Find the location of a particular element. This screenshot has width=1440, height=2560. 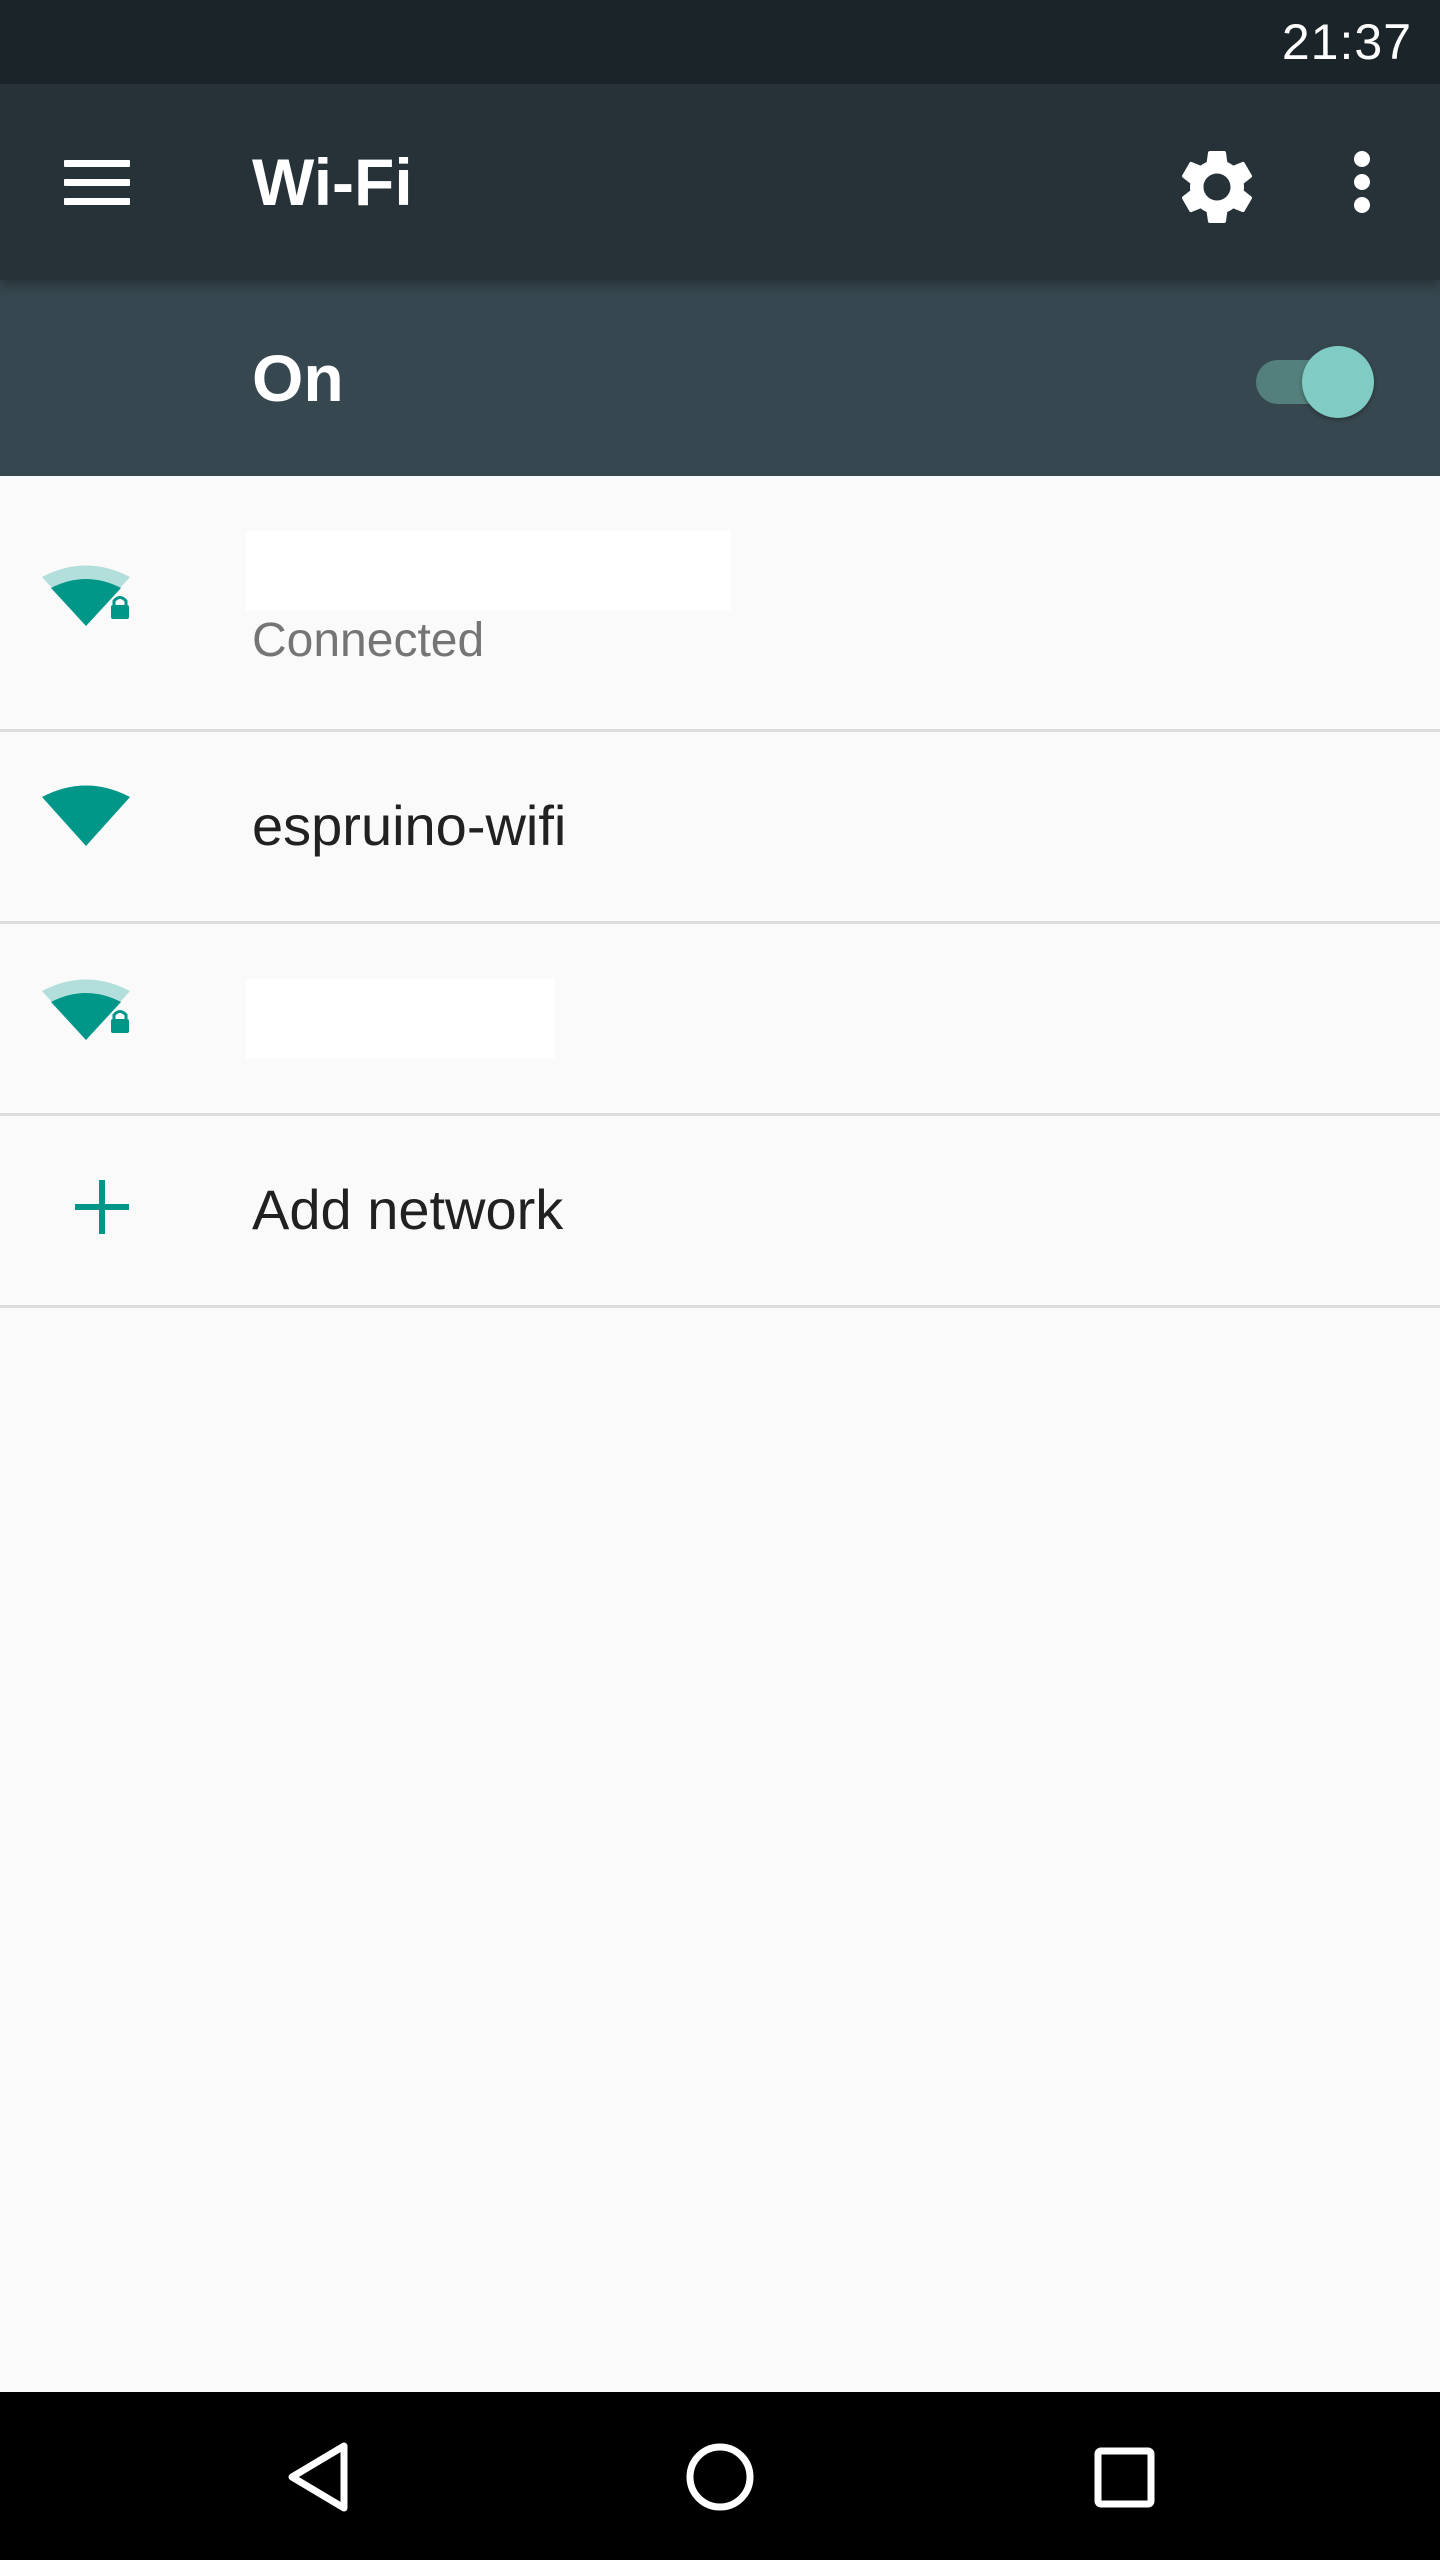

home-button is located at coordinates (720, 2476).